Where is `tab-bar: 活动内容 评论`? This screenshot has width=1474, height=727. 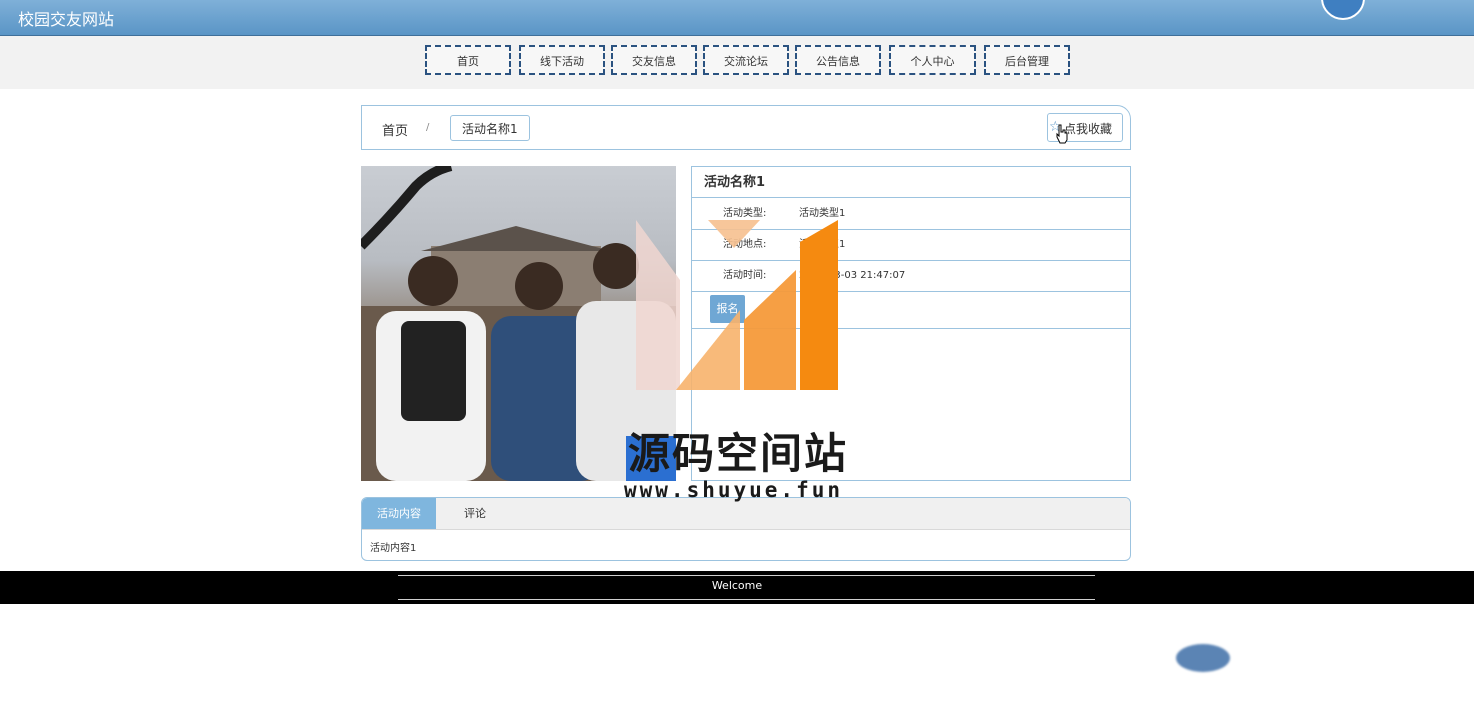 tab-bar: 活动内容 评论 is located at coordinates (746, 514).